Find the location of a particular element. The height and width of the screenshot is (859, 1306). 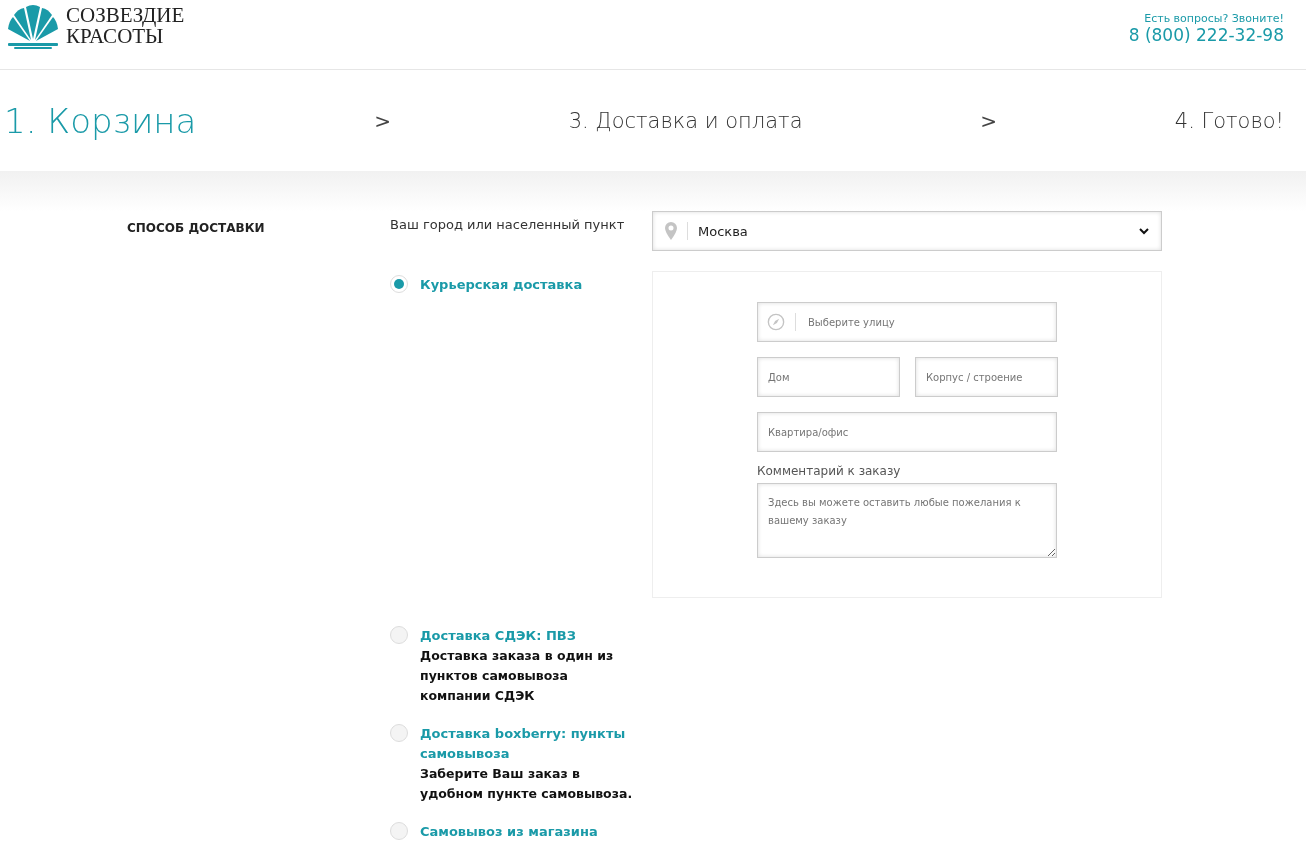

comment-label: Комментарий к заказу is located at coordinates (829, 471).